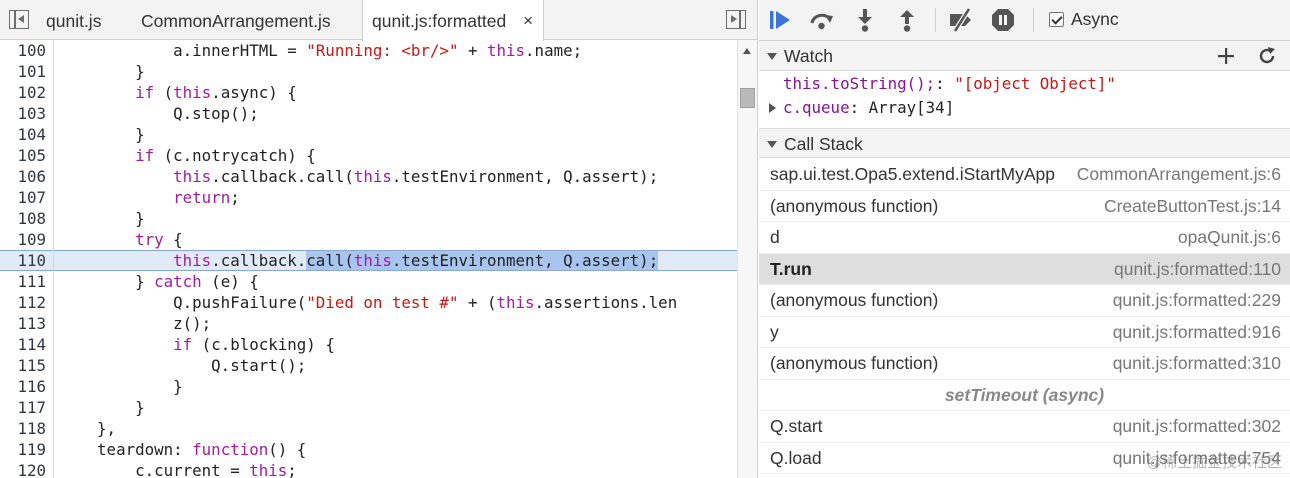 The image size is (1290, 478). What do you see at coordinates (23, 71) in the screenshot?
I see `line-number: 101` at bounding box center [23, 71].